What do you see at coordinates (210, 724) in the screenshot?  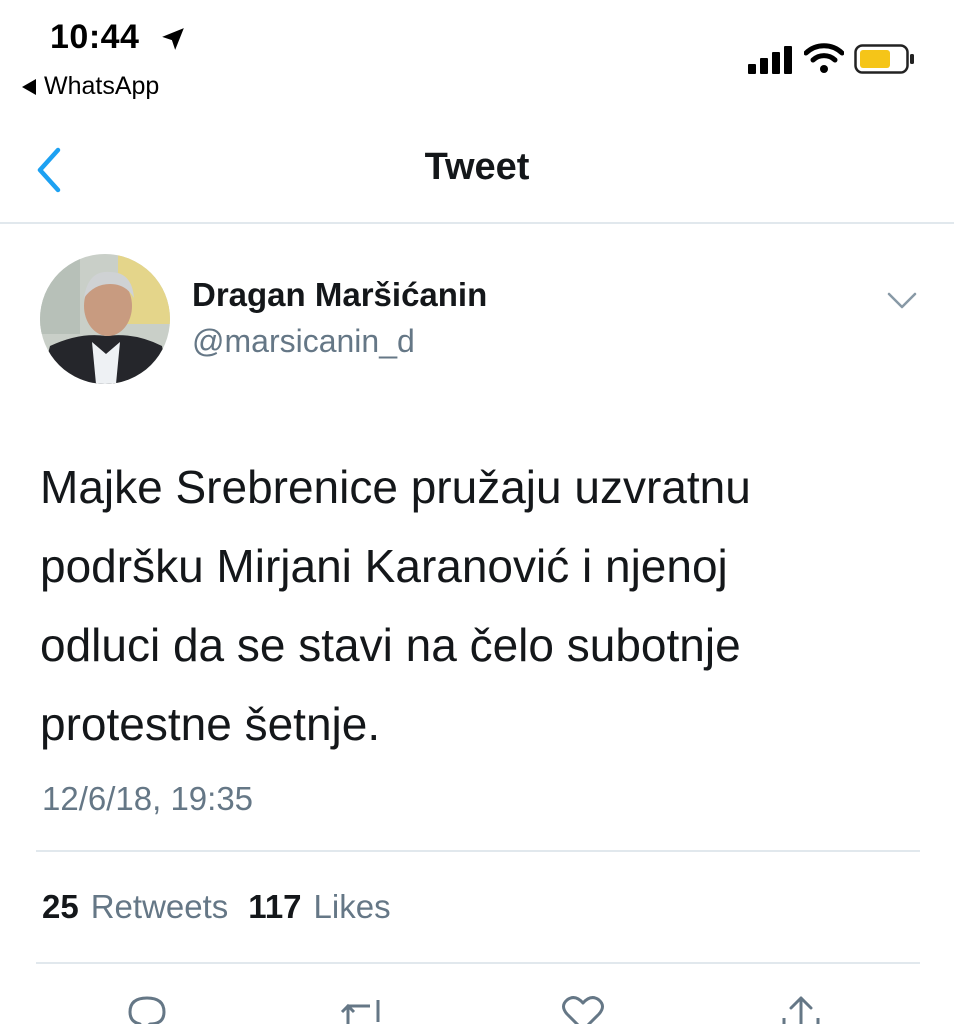 I see `tweet-text-line: protestne šetnje.` at bounding box center [210, 724].